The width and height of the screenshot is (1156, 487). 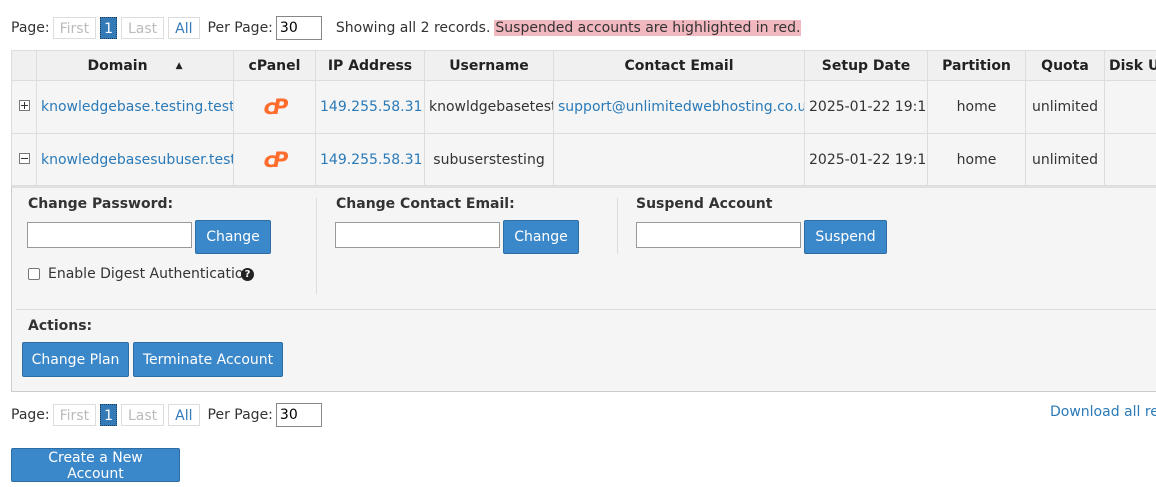 I want to click on create-new-account-button: Create a New Account, so click(x=95, y=465).